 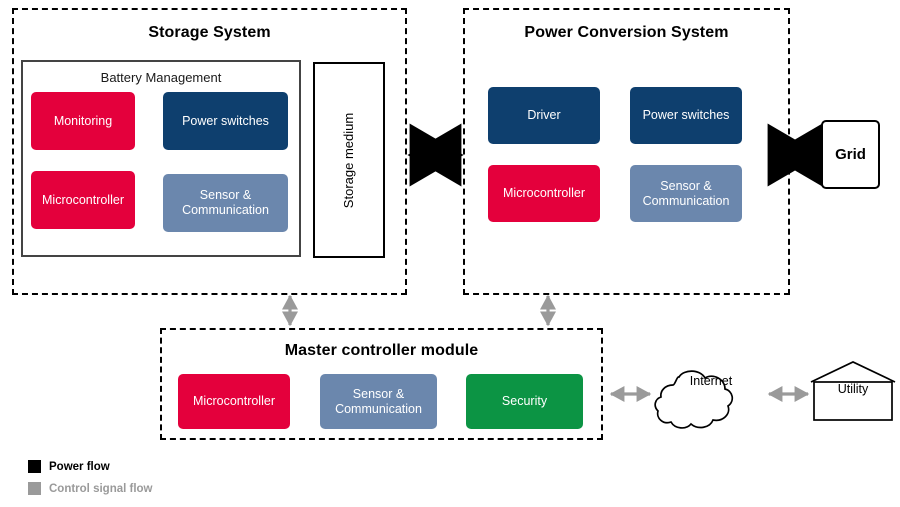 I want to click on block-microcontroller-storage: Microcontroller, so click(x=83, y=200).